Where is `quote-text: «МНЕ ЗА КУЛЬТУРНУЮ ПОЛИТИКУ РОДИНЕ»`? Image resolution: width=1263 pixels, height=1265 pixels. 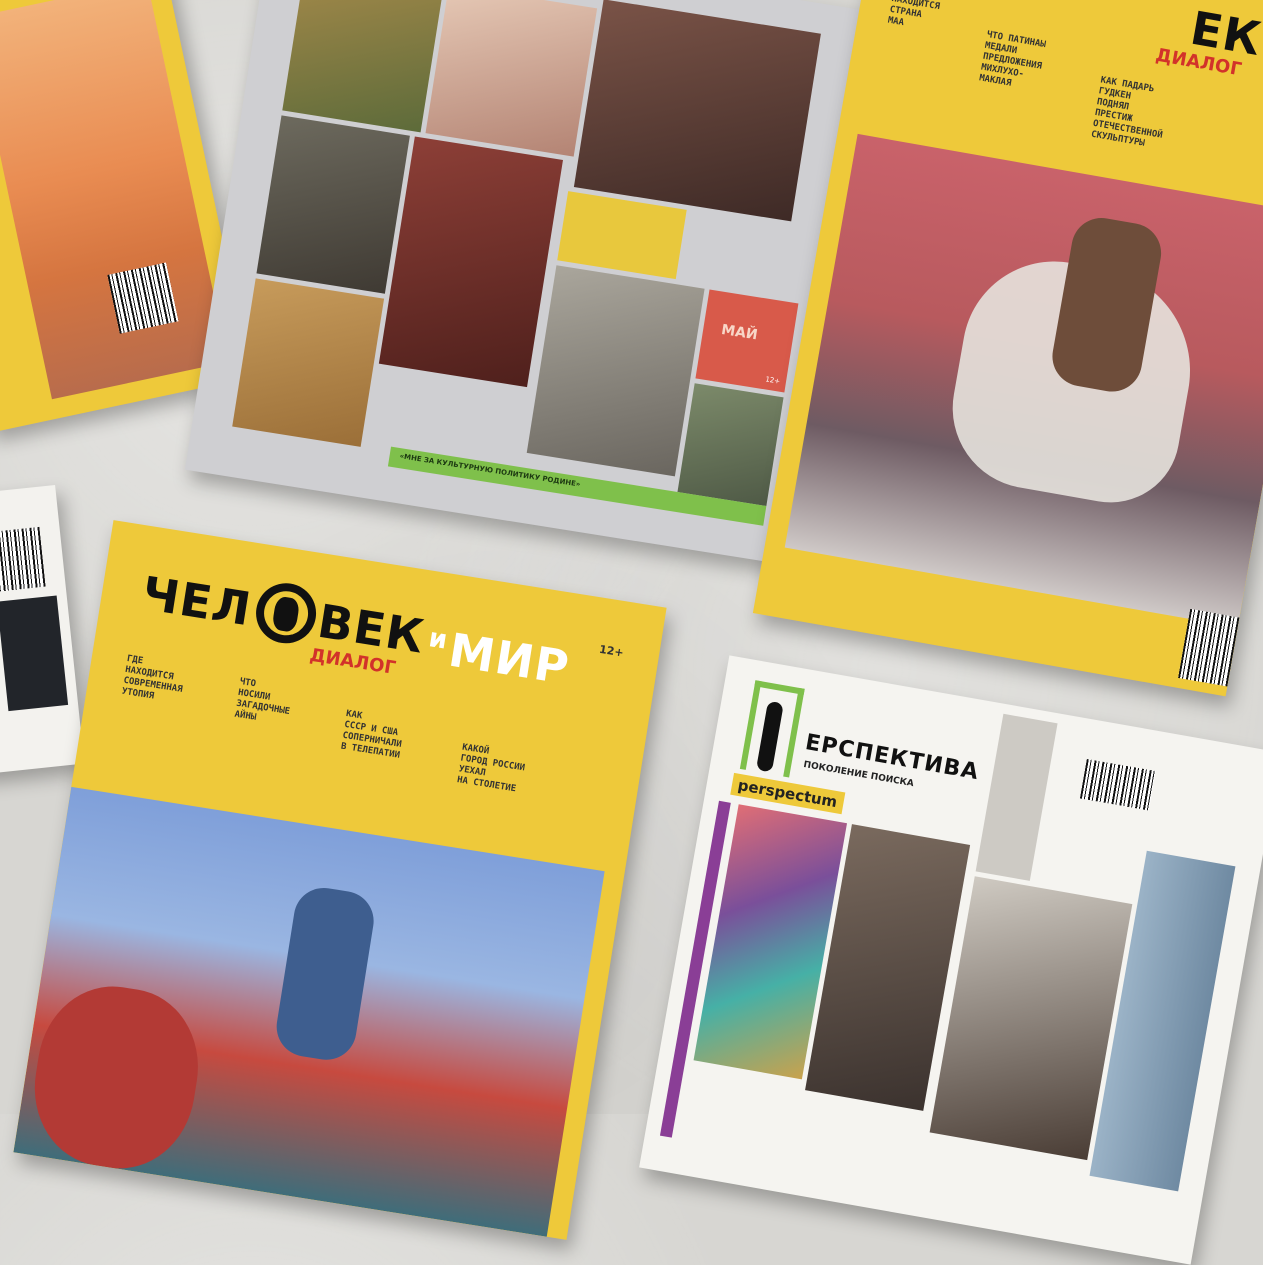 quote-text: «МНЕ ЗА КУЛЬТУРНУЮ ПОЛИТИКУ РОДИНЕ» is located at coordinates (490, 470).